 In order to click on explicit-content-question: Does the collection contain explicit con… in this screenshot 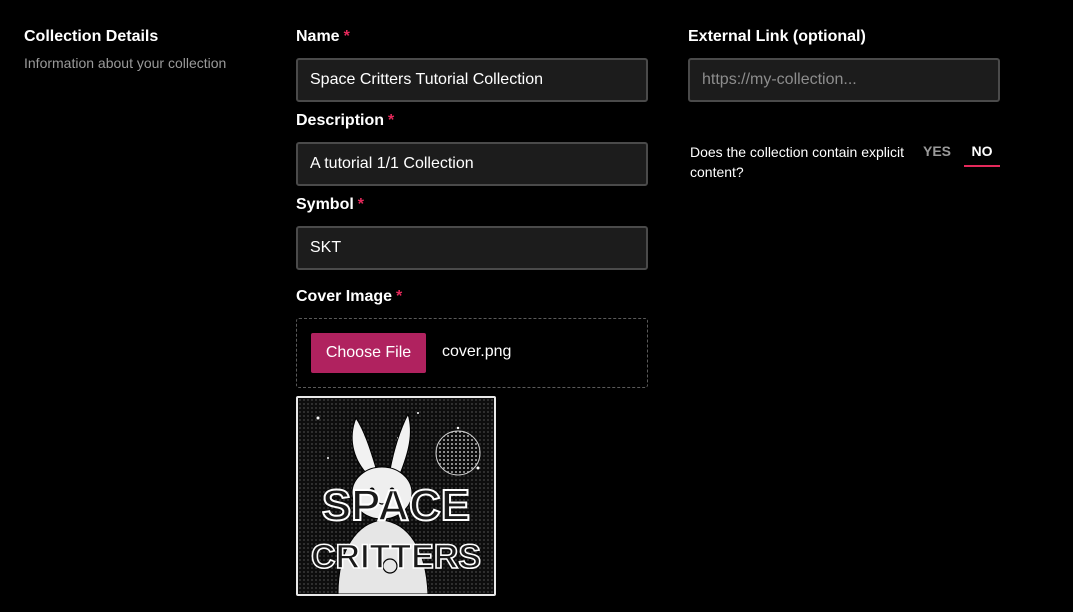, I will do `click(797, 162)`.